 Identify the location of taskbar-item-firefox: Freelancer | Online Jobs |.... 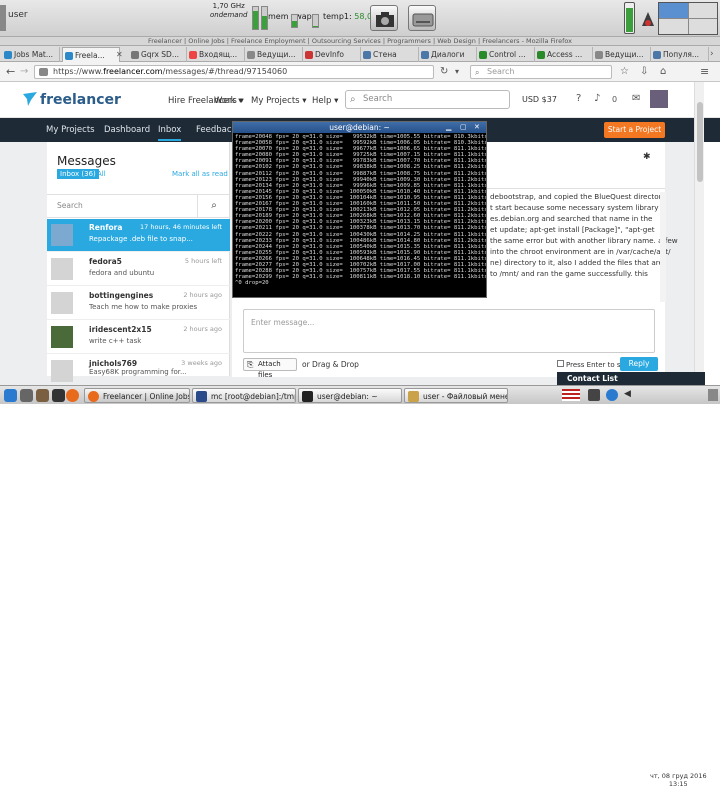
(137, 395).